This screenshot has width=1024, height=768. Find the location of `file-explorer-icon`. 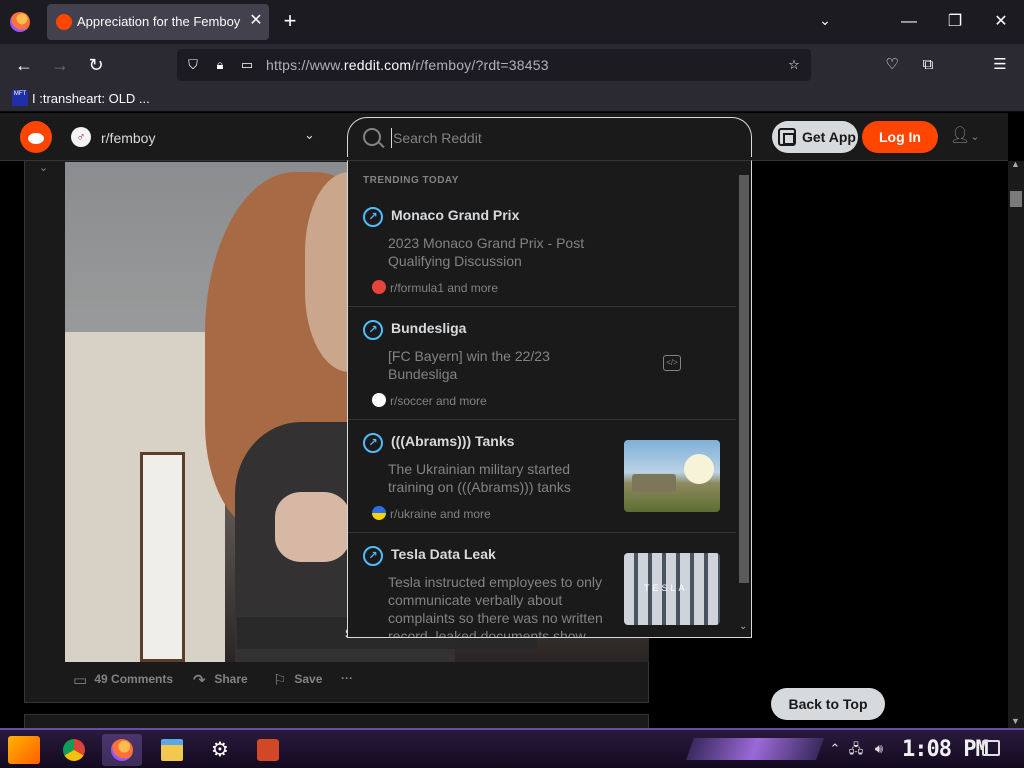

file-explorer-icon is located at coordinates (172, 750).